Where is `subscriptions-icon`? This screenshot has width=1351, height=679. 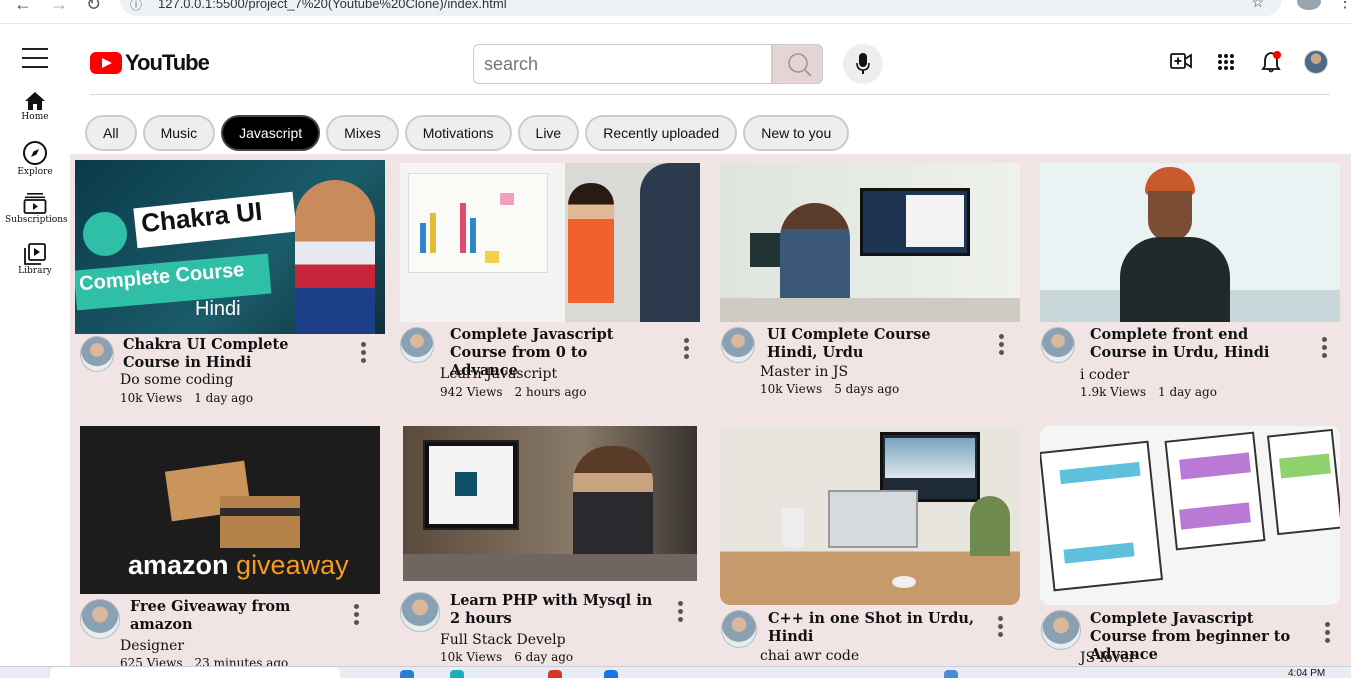
subscriptions-icon is located at coordinates (35, 203).